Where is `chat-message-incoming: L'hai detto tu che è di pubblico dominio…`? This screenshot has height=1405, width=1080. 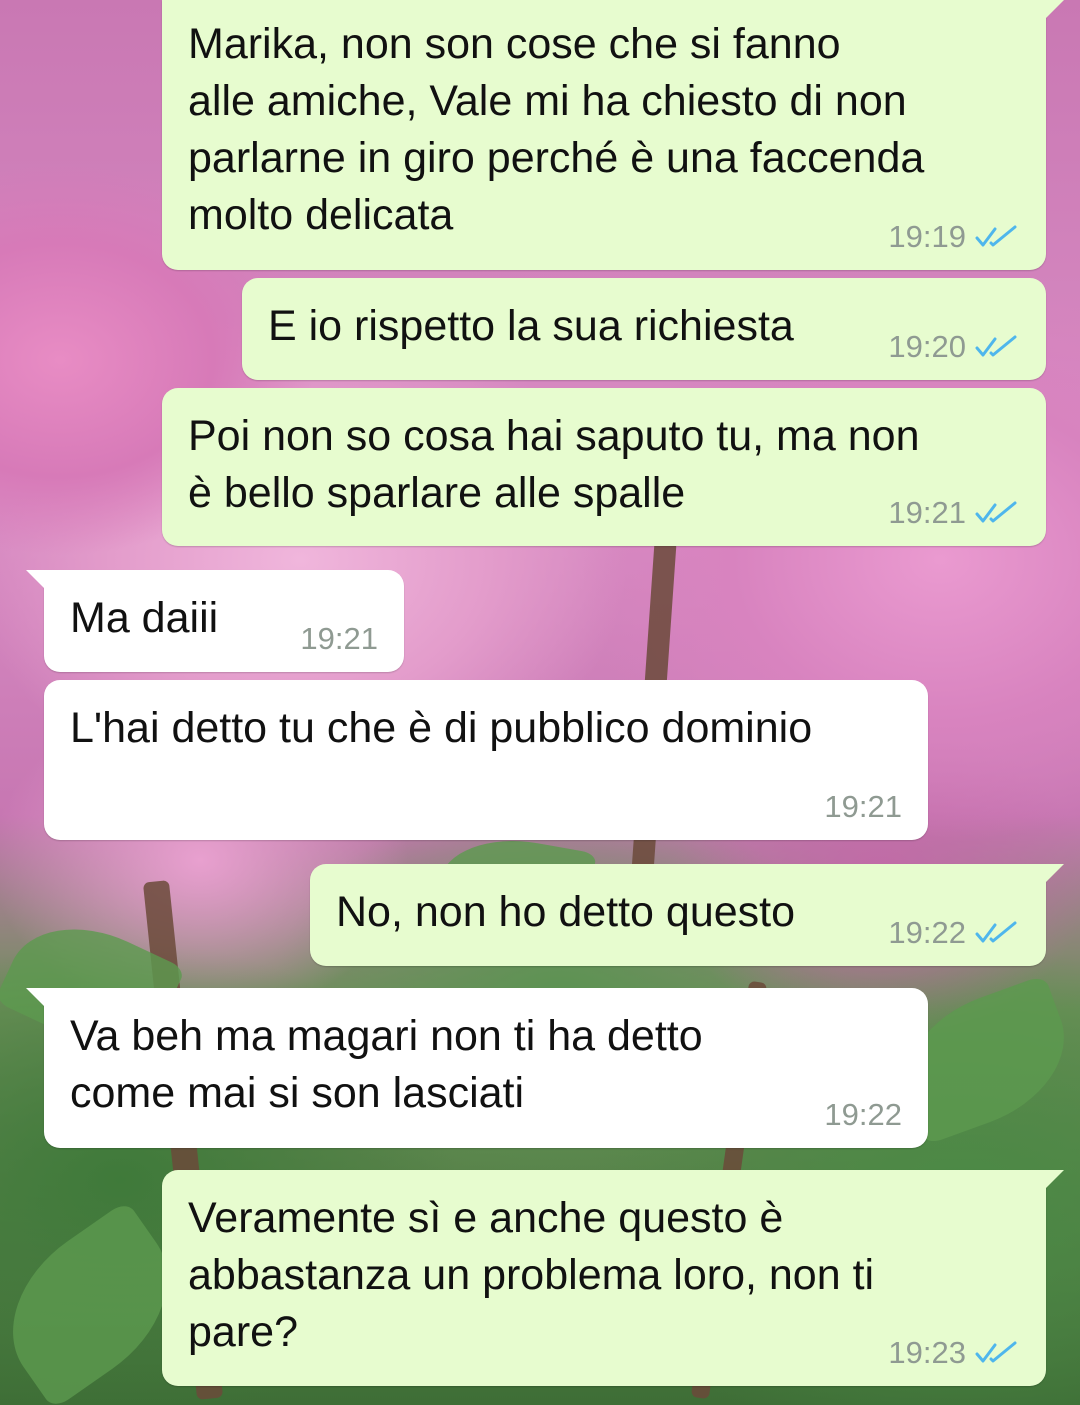
chat-message-incoming: L'hai detto tu che è di pubblico dominio… is located at coordinates (486, 760).